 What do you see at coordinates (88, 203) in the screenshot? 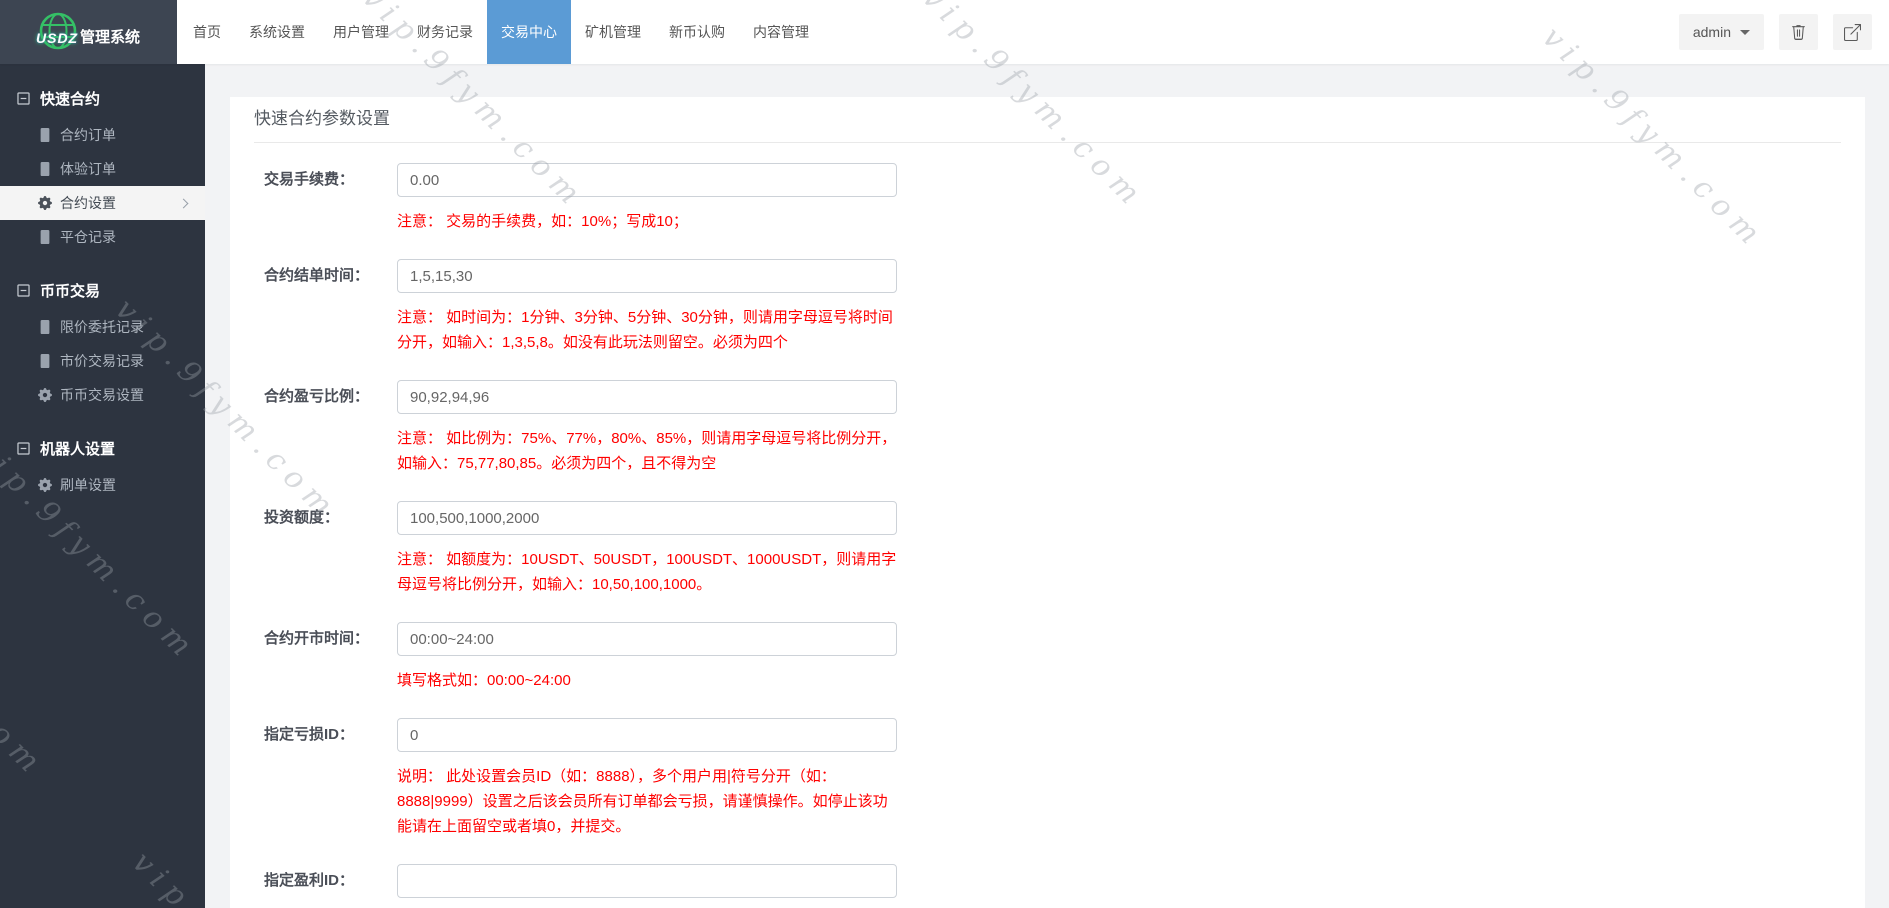
I see `sidebar-item-label: 合约设置` at bounding box center [88, 203].